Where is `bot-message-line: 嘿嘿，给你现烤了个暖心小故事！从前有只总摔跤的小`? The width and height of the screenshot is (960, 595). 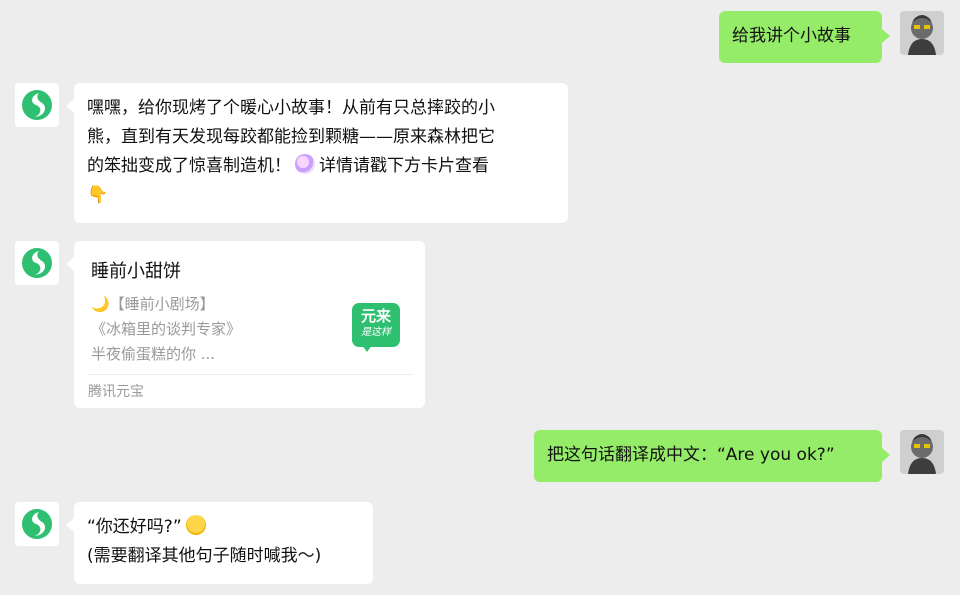
bot-message-line: 嘿嘿，给你现烤了个暖心小故事！从前有只总摔跤的小 is located at coordinates (291, 108).